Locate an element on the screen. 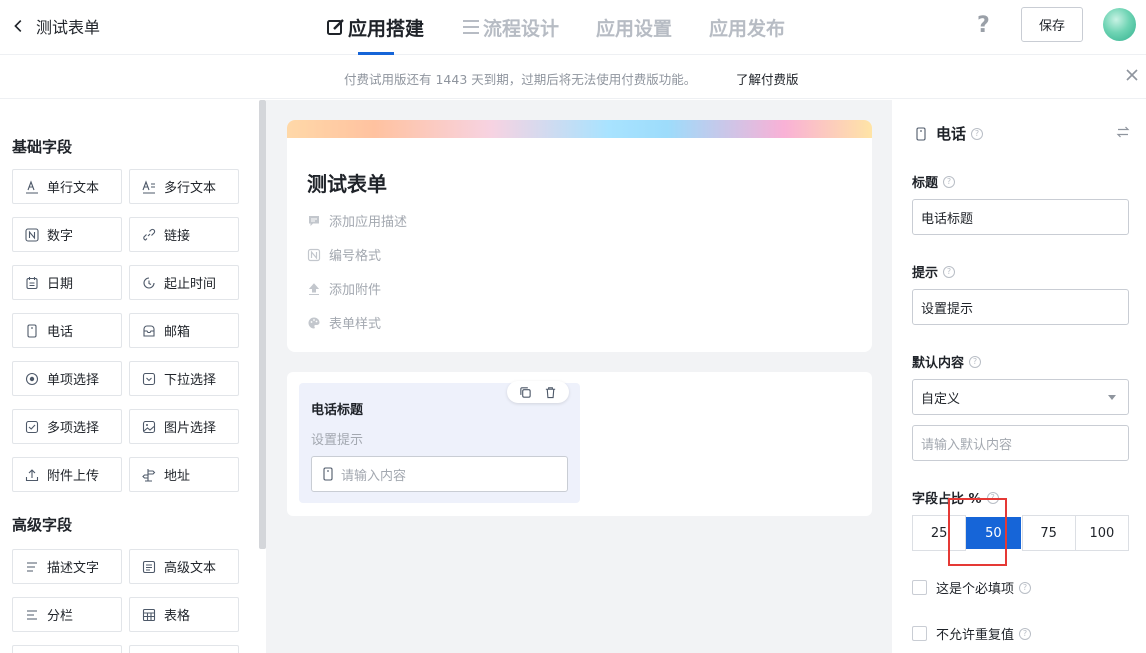 The height and width of the screenshot is (653, 1146). field-upload: 附件上传 is located at coordinates (67, 474).